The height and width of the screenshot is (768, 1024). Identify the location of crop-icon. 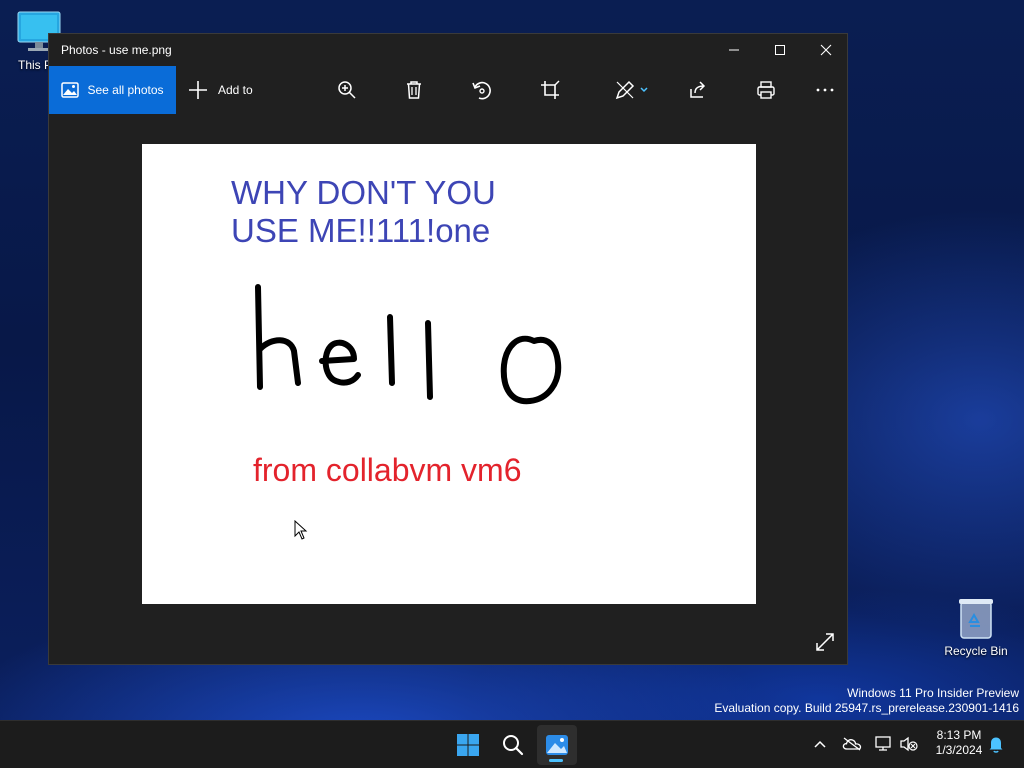
(550, 89).